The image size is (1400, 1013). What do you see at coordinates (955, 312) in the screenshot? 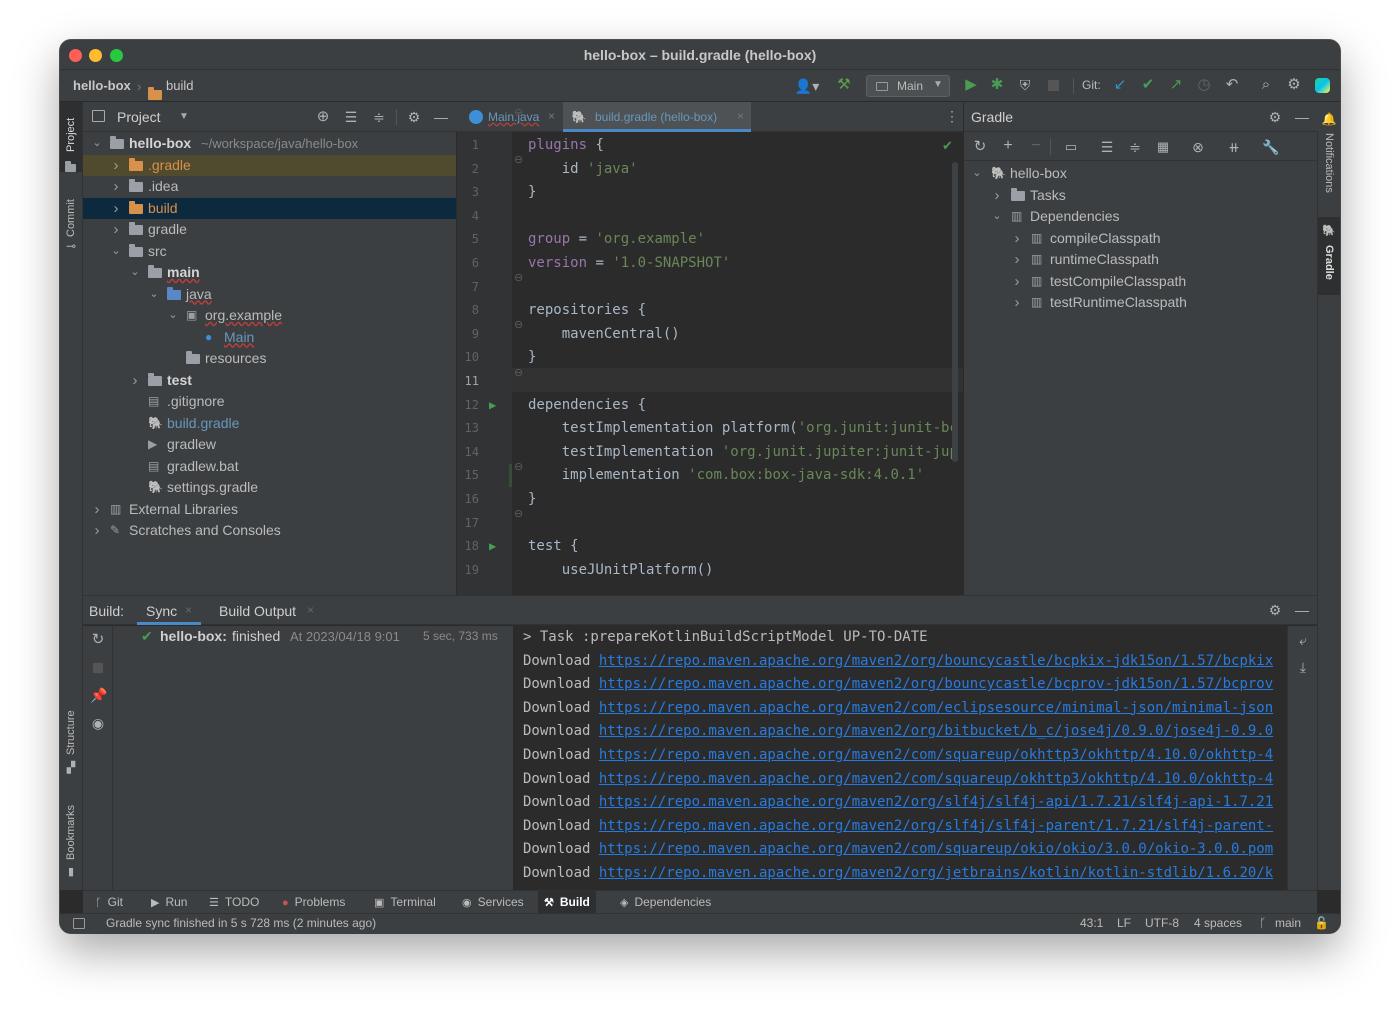
I see `vertical-scrollbar` at bounding box center [955, 312].